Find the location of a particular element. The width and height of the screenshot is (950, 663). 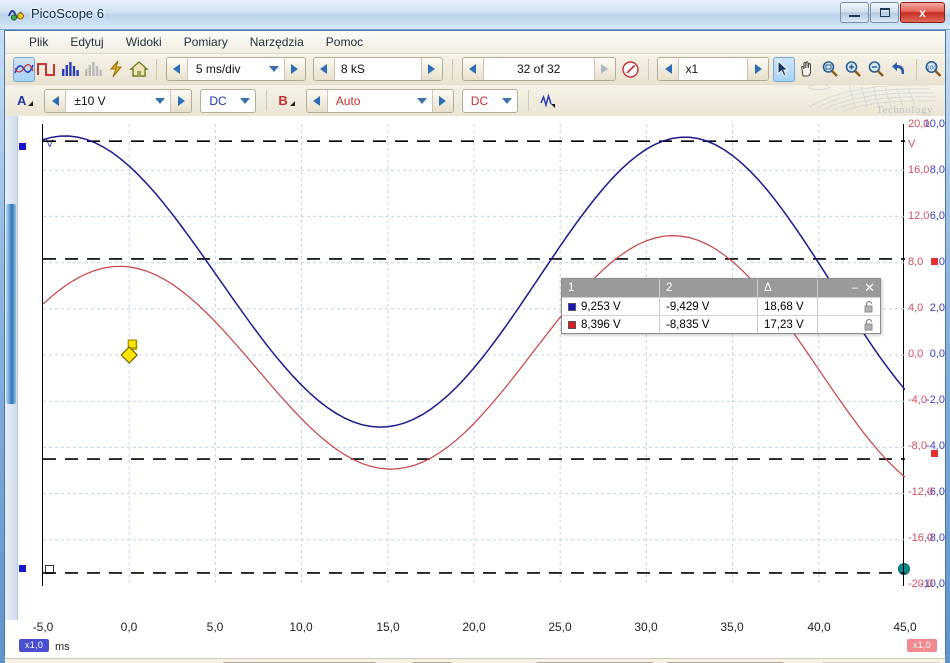

channel-b-range-next is located at coordinates (442, 100).